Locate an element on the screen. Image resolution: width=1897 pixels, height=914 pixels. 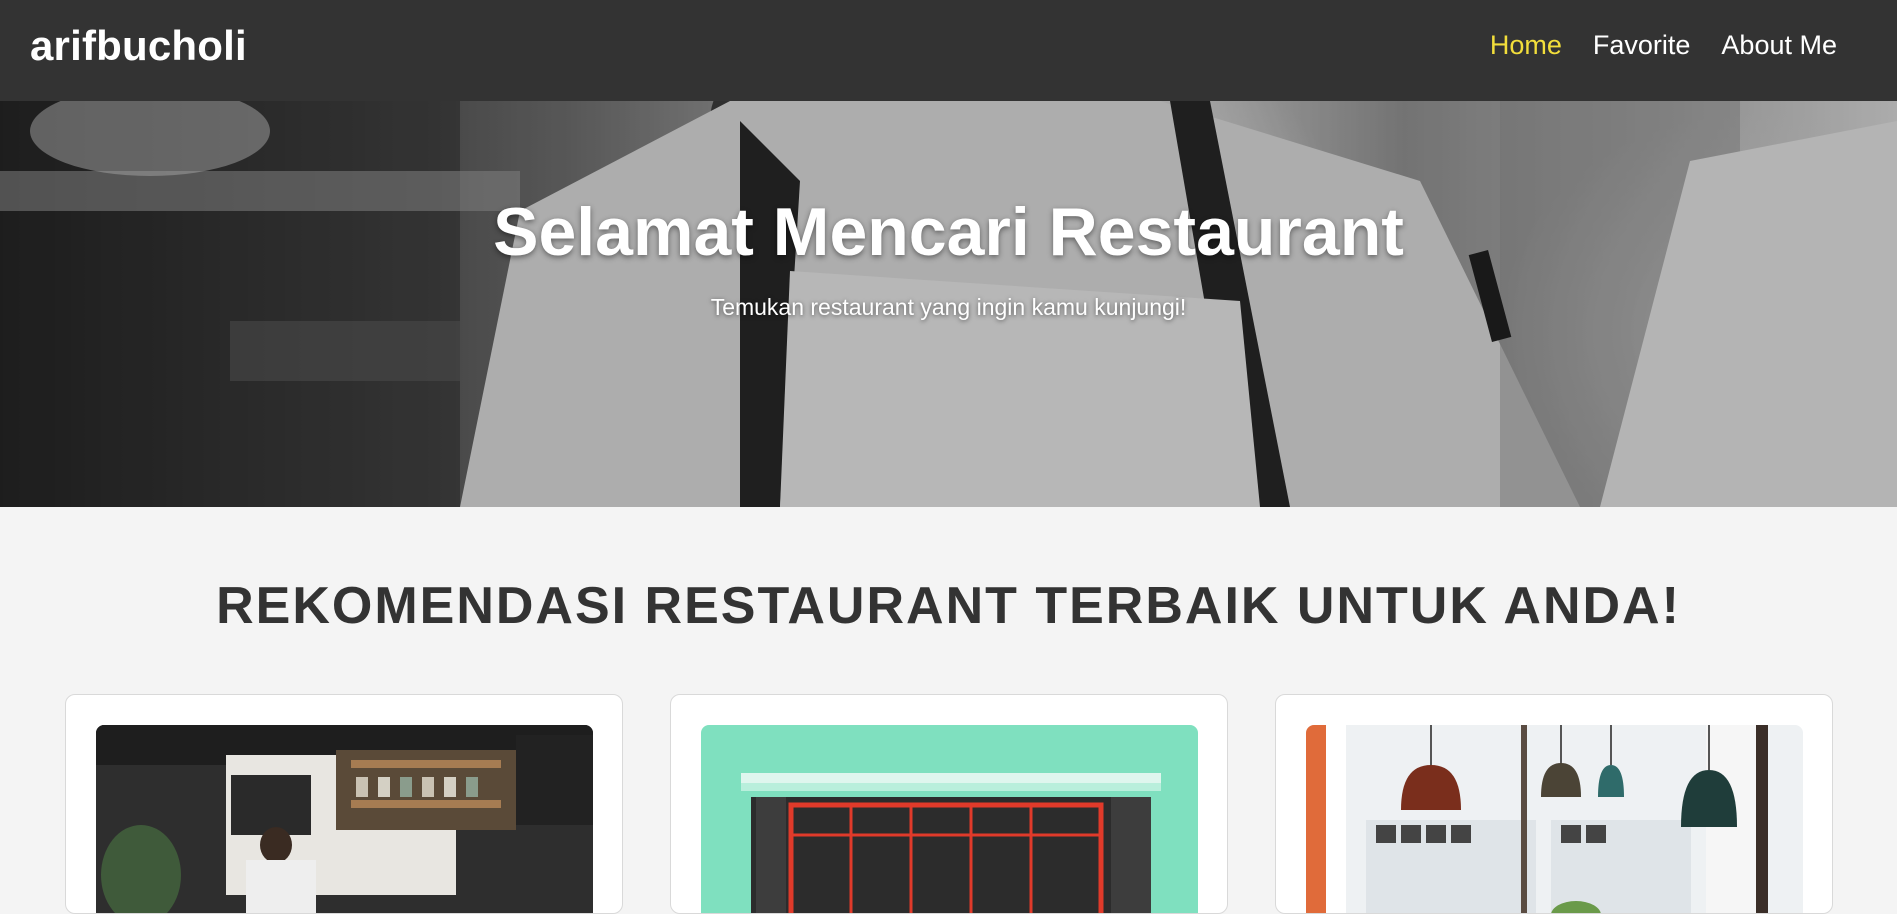
restaurant-photo-interior is located at coordinates (1554, 819).